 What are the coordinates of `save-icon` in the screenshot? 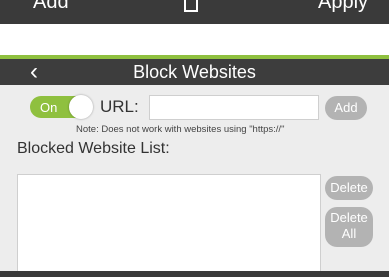 It's located at (191, 6).